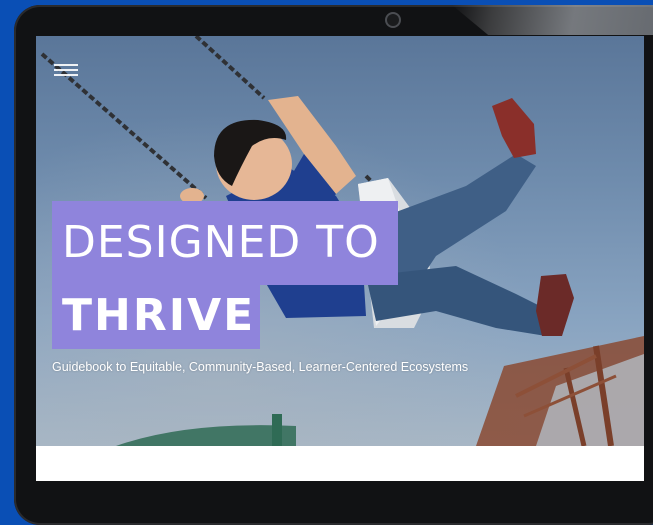  What do you see at coordinates (560, 391) in the screenshot?
I see `playground-structure` at bounding box center [560, 391].